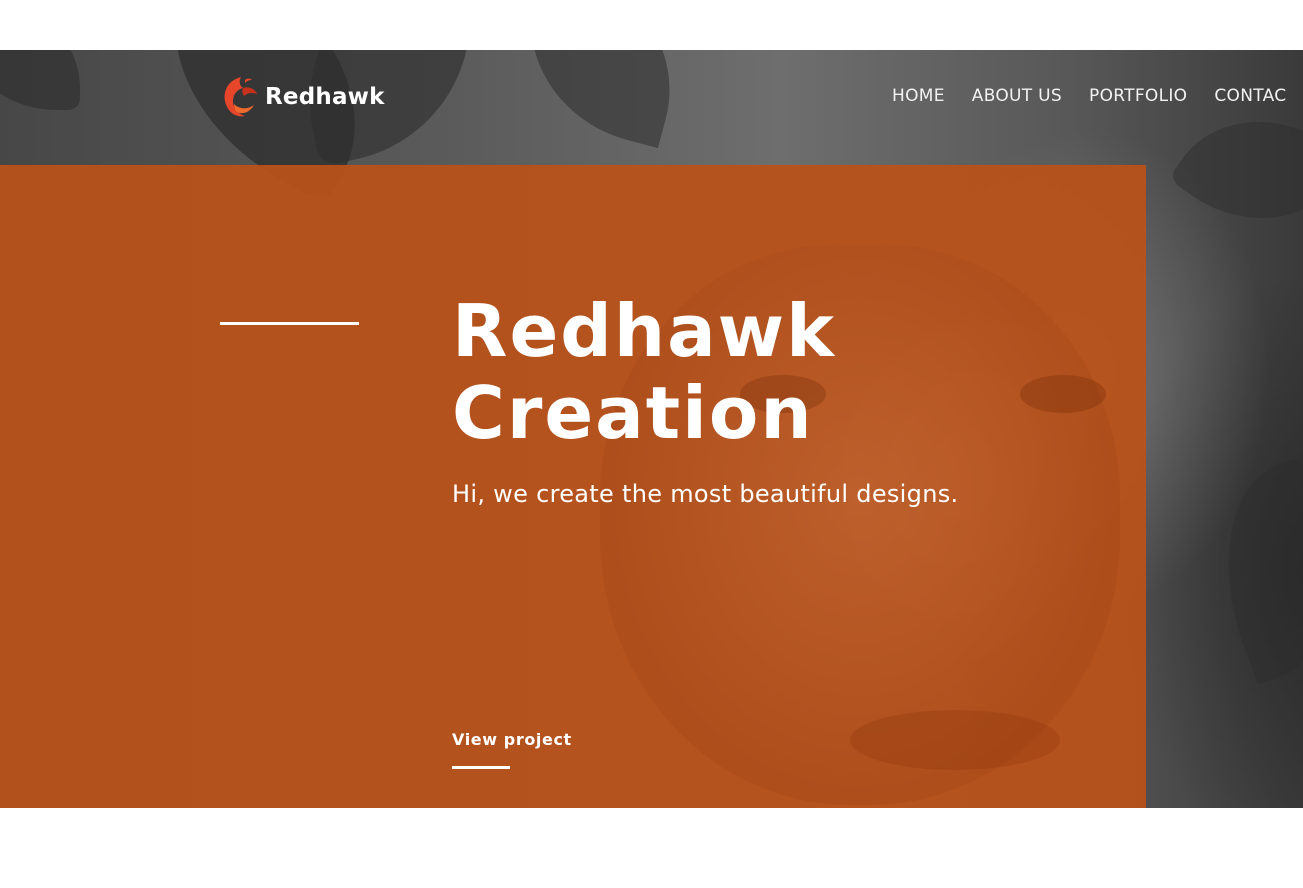 This screenshot has height=888, width=1303. Describe the element at coordinates (481, 767) in the screenshot. I see `cta-underline` at that location.